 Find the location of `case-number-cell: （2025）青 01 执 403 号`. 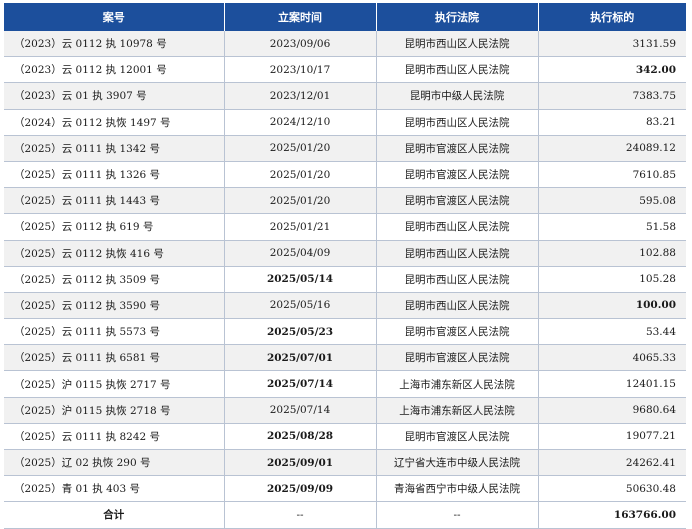

case-number-cell: （2025）青 01 执 403 号 is located at coordinates (114, 489).